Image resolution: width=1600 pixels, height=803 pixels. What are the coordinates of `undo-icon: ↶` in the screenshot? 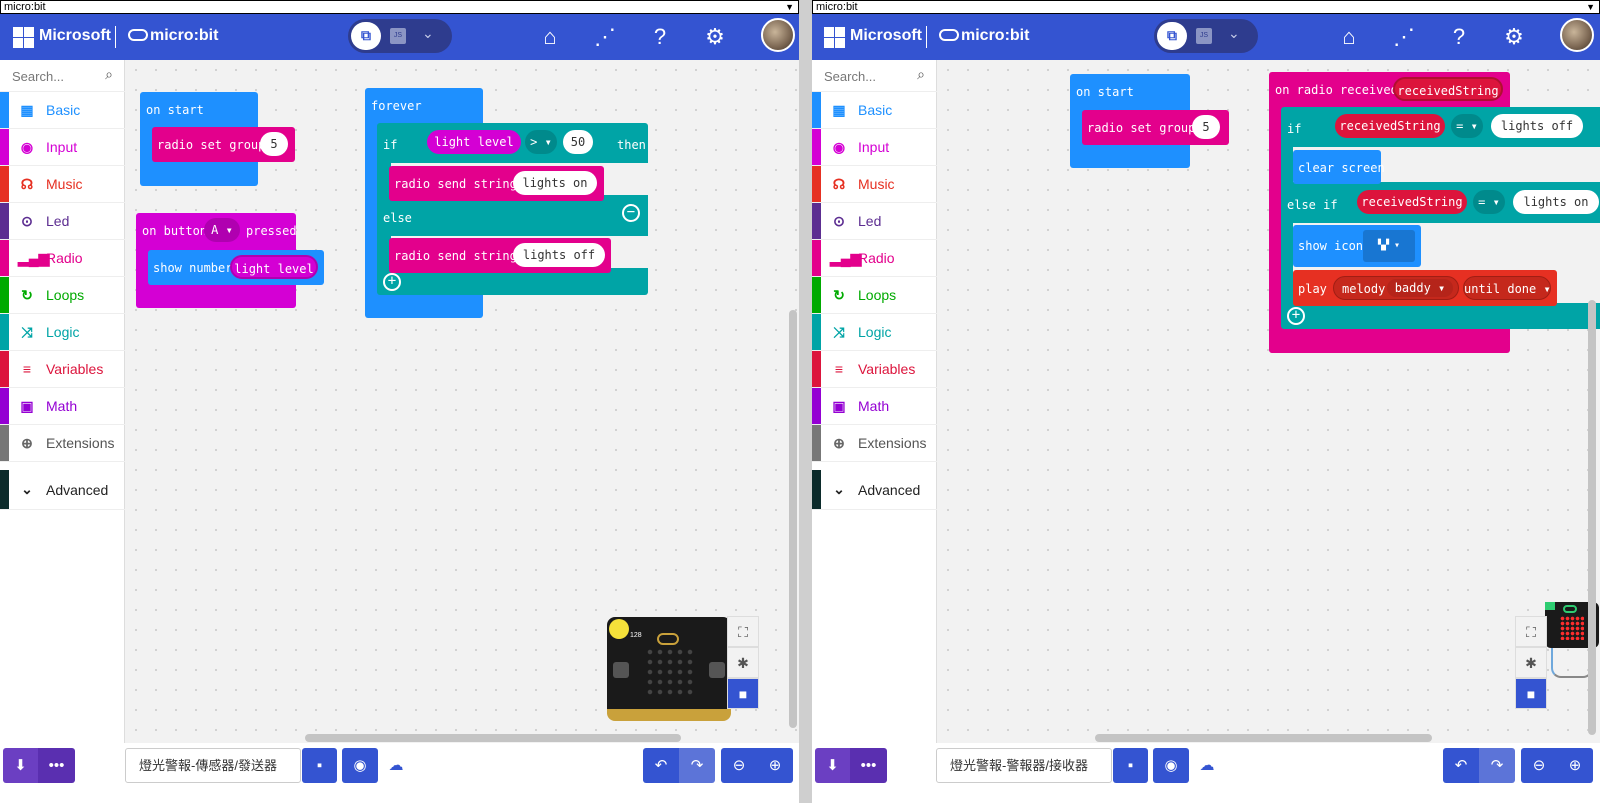 It's located at (661, 765).